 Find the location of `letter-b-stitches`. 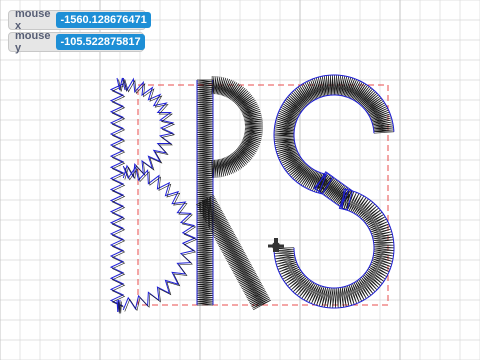

letter-b-stitches is located at coordinates (153, 195).